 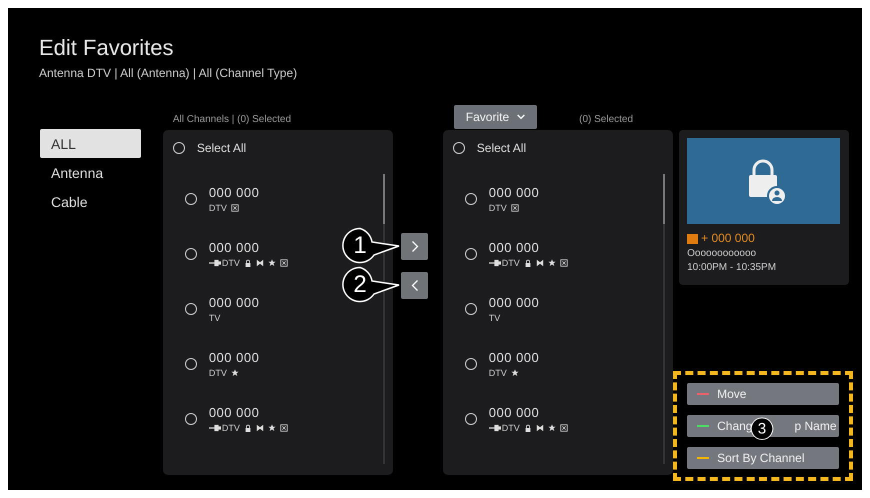 What do you see at coordinates (232, 119) in the screenshot?
I see `list-header: All Channels | (0) Selected` at bounding box center [232, 119].